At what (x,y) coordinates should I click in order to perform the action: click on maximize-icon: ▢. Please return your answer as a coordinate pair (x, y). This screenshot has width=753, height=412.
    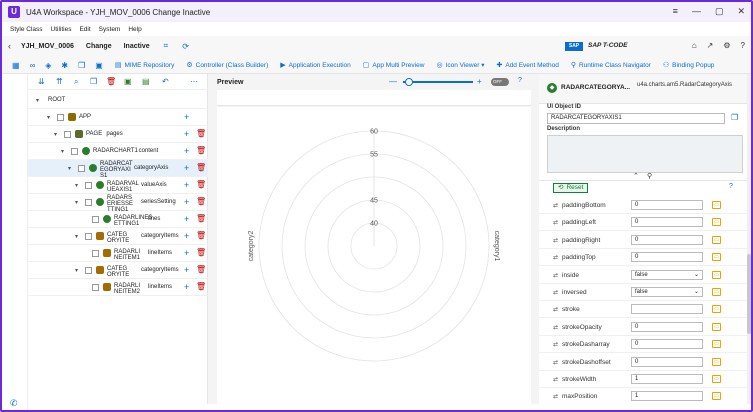
    Looking at the image, I should click on (719, 11).